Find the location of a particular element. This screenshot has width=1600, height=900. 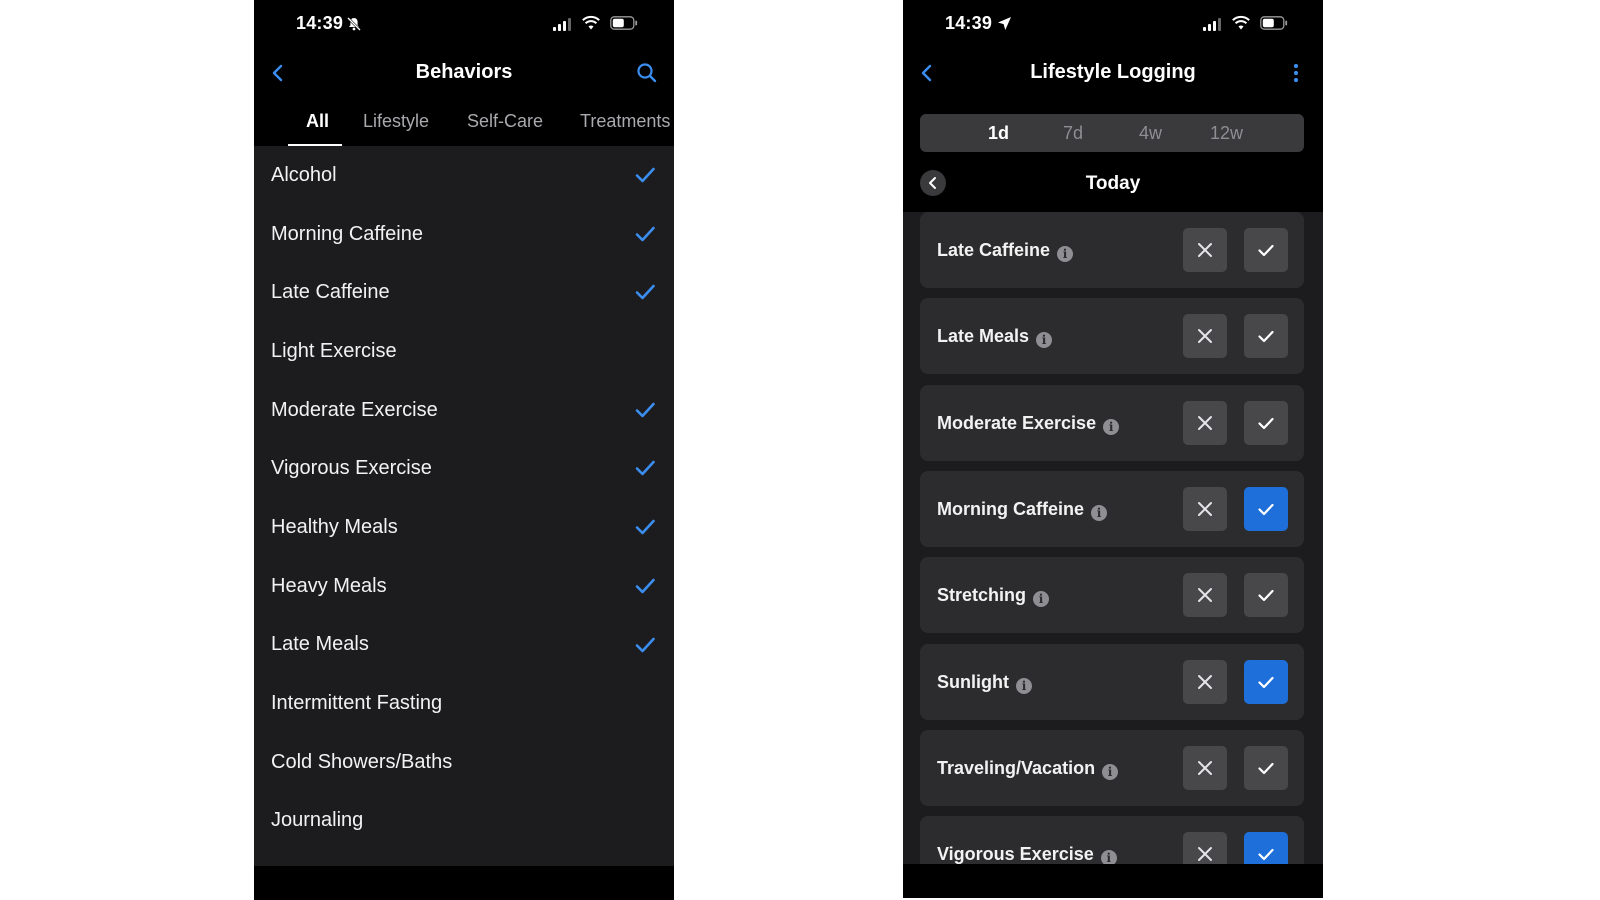

behavior-label: Moderate Exercise is located at coordinates (1017, 422).